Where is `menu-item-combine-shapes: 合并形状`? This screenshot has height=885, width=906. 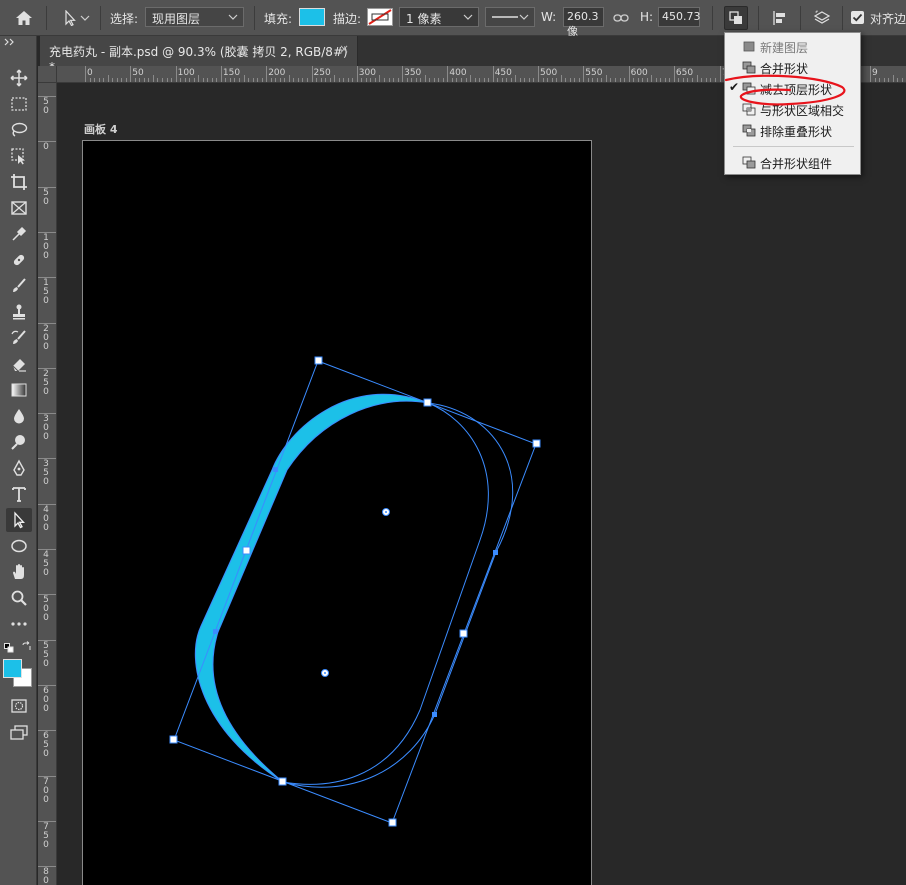 menu-item-combine-shapes: 合并形状 is located at coordinates (792, 67).